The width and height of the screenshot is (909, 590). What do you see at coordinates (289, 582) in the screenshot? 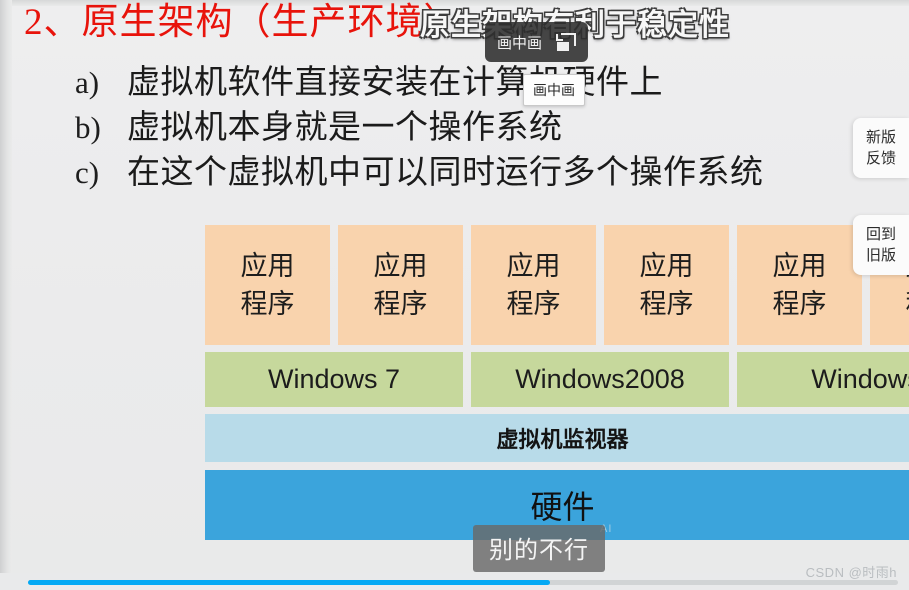
I see `video-progress-fill` at bounding box center [289, 582].